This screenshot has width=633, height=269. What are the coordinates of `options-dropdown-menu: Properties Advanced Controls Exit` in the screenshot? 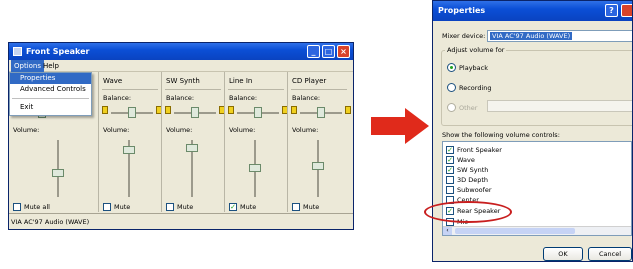 It's located at (50, 94).